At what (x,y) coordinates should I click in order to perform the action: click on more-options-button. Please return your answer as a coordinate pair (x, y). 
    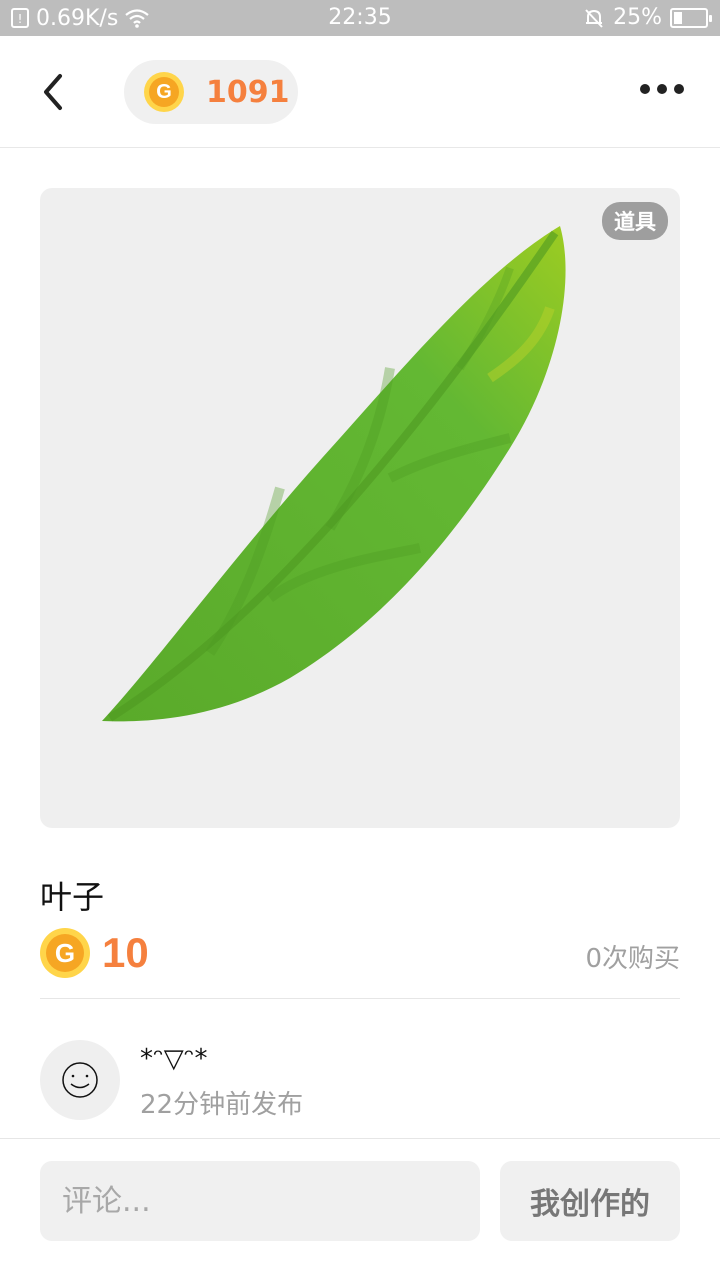
    Looking at the image, I should click on (662, 89).